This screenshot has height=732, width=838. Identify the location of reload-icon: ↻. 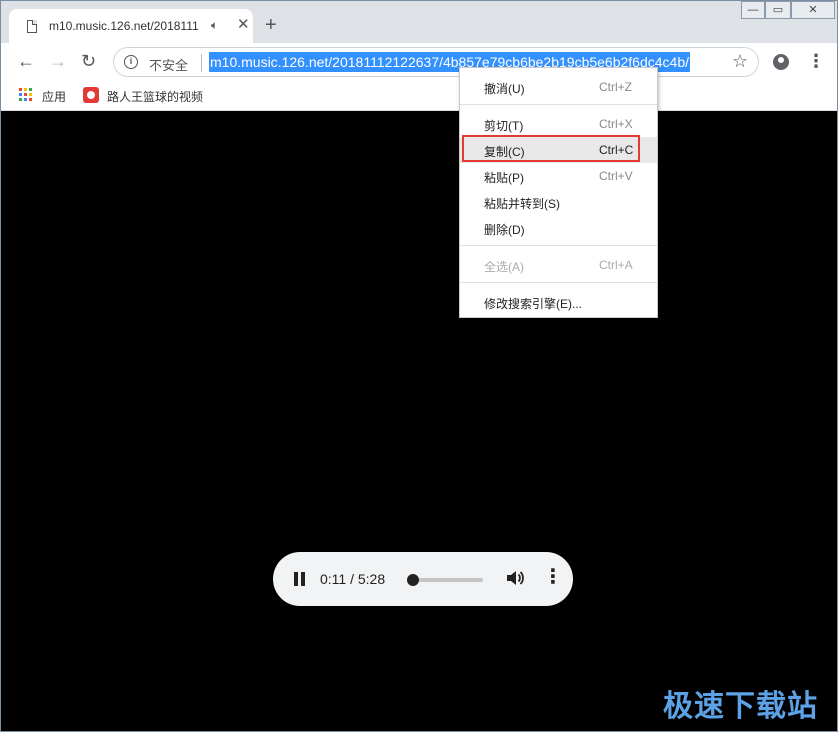
(88, 61).